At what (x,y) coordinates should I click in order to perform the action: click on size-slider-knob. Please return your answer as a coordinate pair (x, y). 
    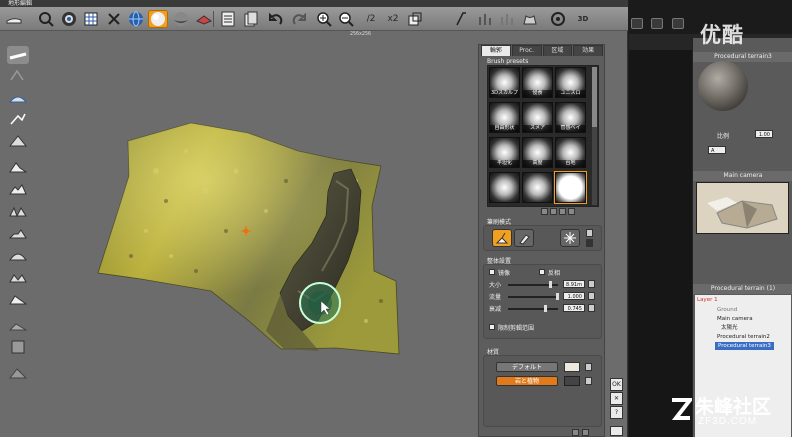
    Looking at the image, I should click on (550, 284).